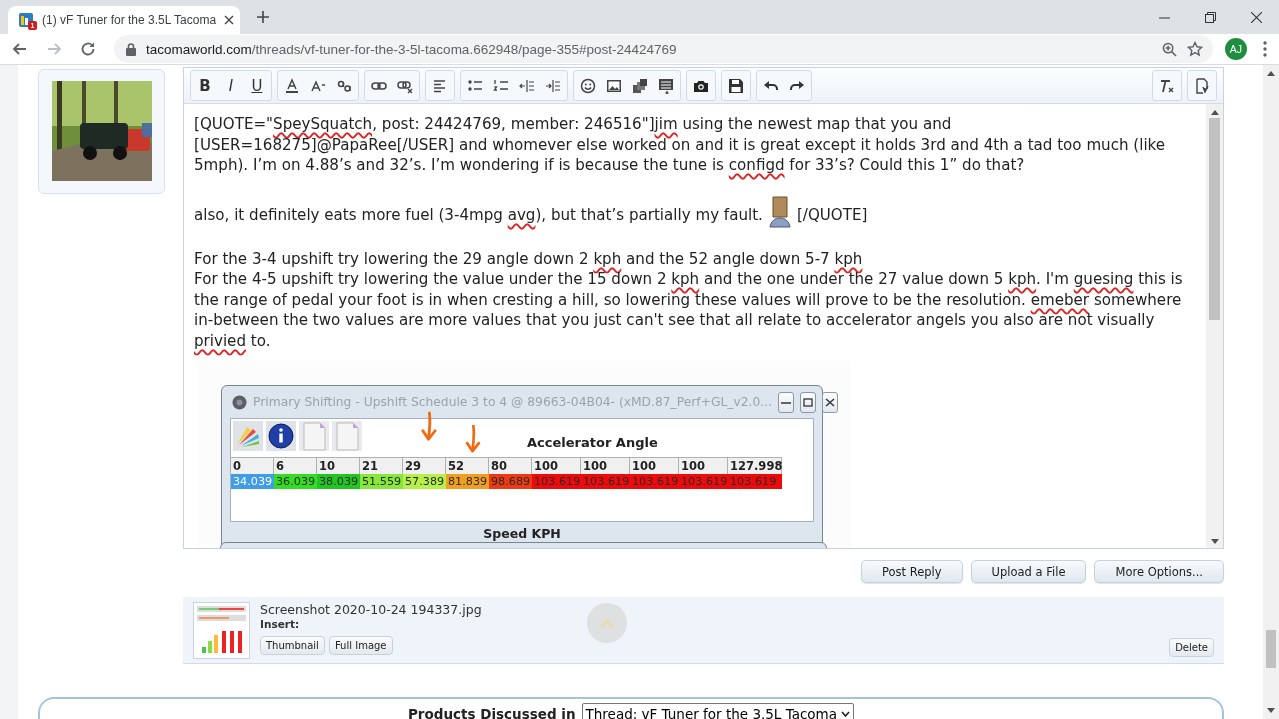 This screenshot has height=719, width=1279. What do you see at coordinates (371, 609) in the screenshot?
I see `file-name: Screenshot 2020-10-24 194337.jpg` at bounding box center [371, 609].